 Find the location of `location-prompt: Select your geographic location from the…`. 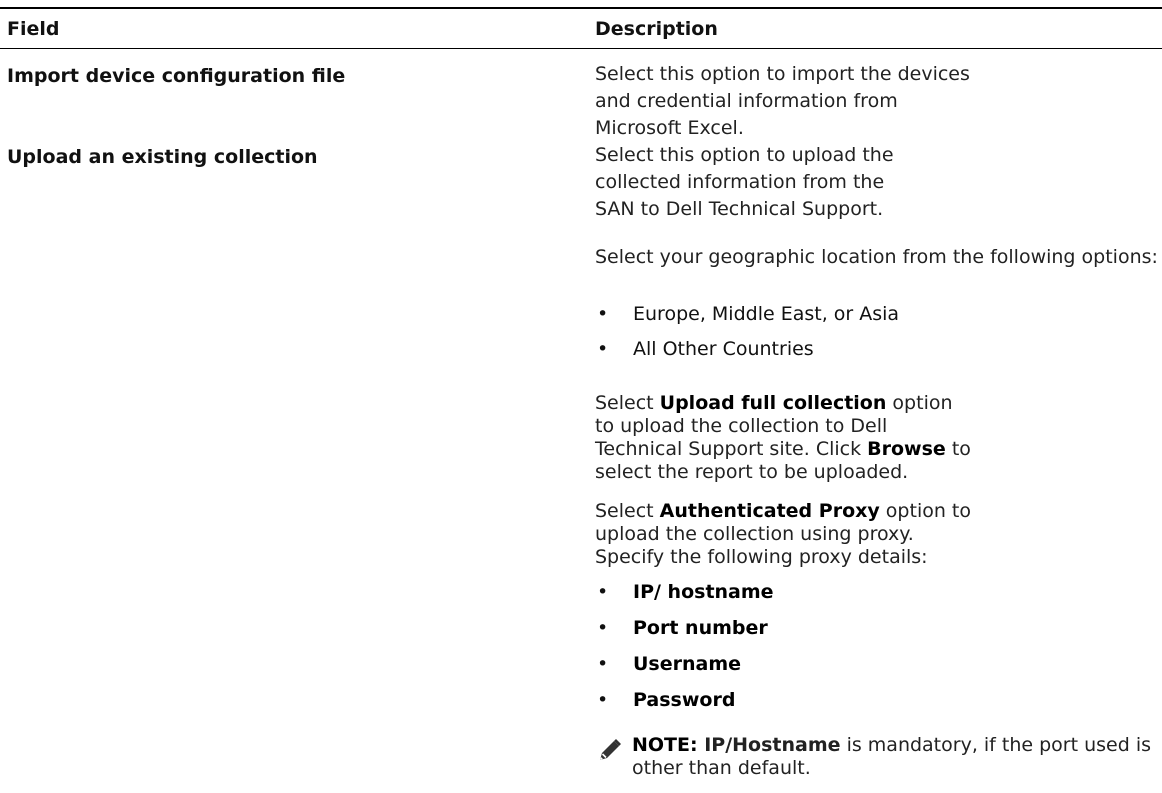

location-prompt: Select your geographic location from the… is located at coordinates (876, 257).